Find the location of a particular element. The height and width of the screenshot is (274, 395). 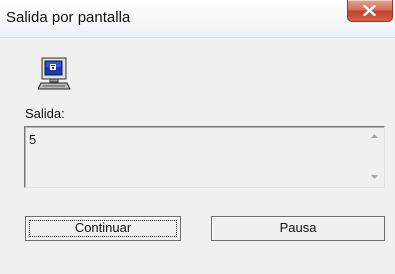

computer-icon is located at coordinates (54, 73).